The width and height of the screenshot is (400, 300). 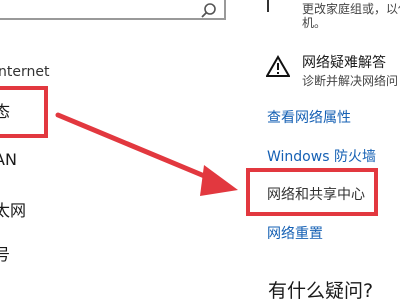 What do you see at coordinates (314, 23) in the screenshot?
I see `homegroup-description-cont: 机。` at bounding box center [314, 23].